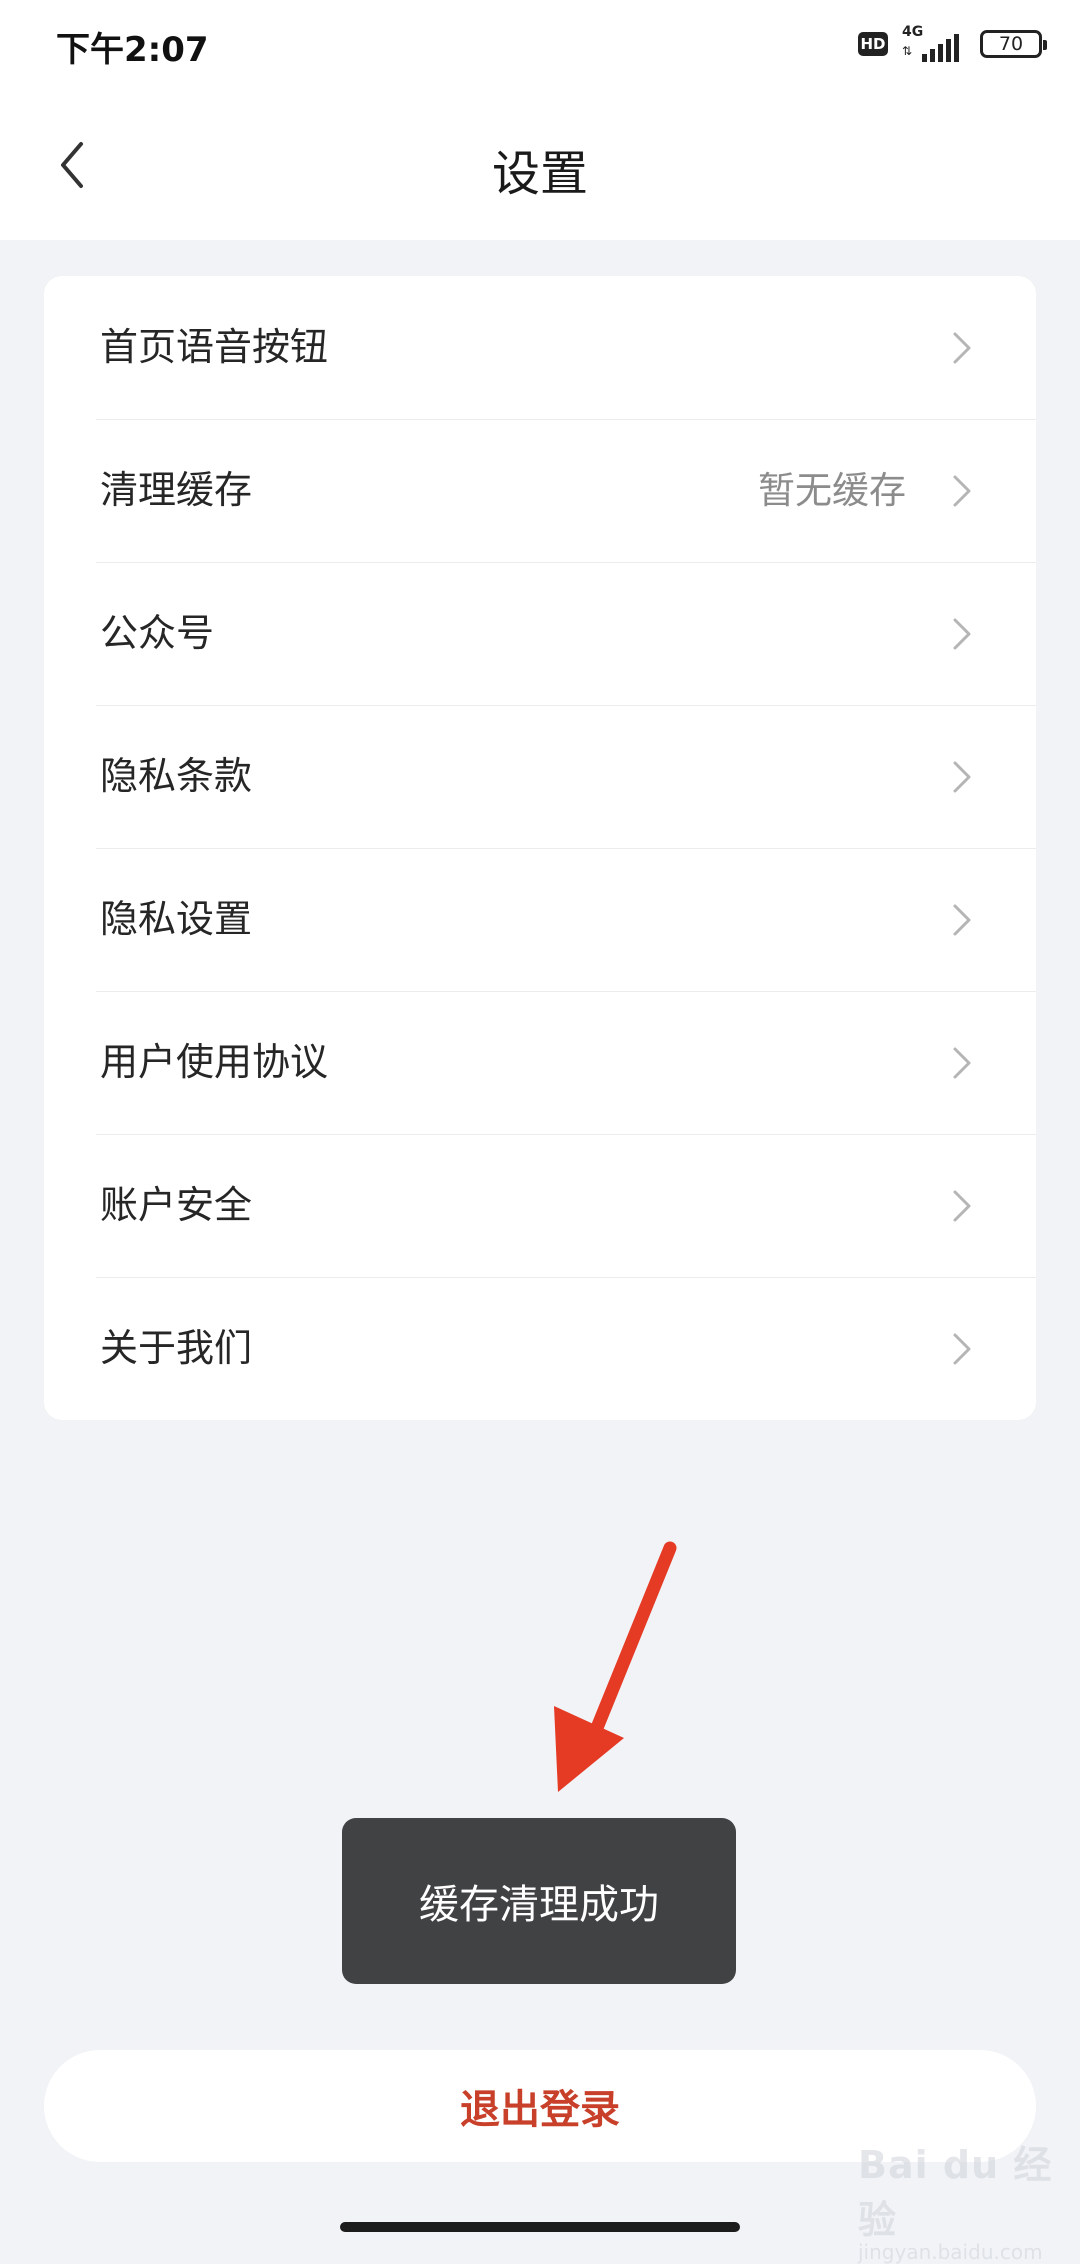 This screenshot has width=1080, height=2264. I want to click on settings-item-user-agreement: 用户使用协议, so click(540, 1062).